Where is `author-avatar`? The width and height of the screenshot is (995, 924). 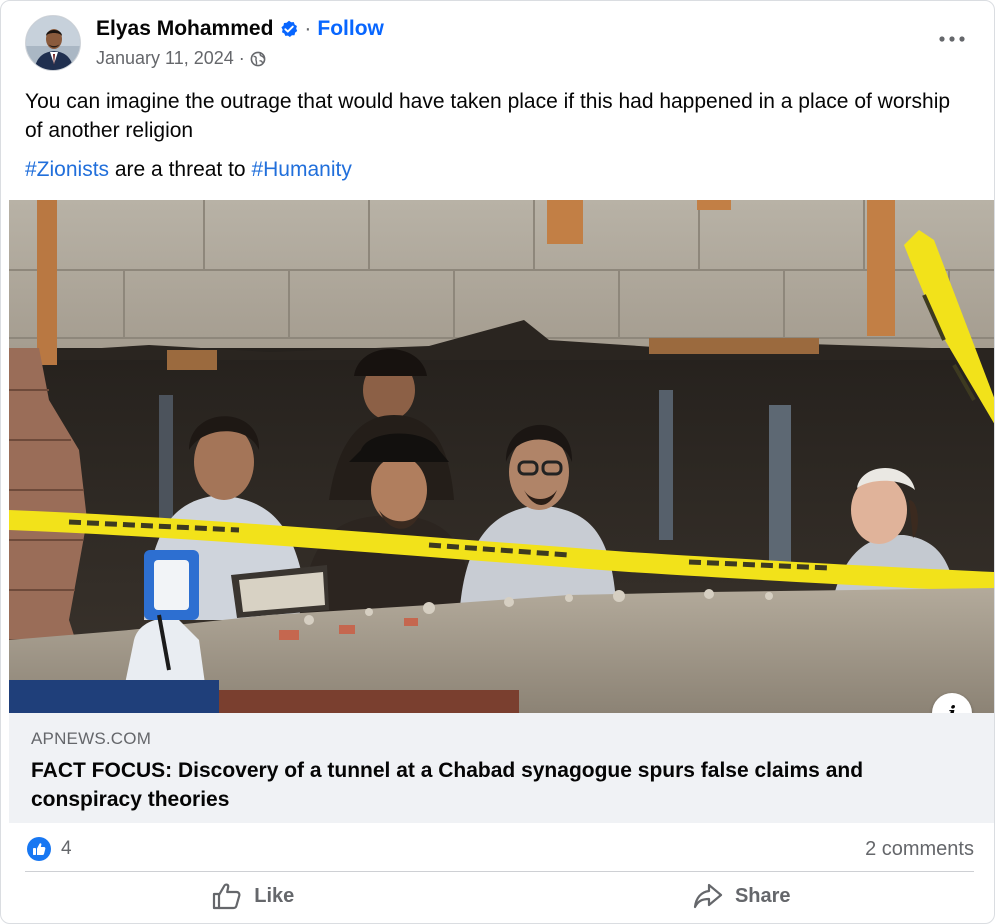
author-avatar is located at coordinates (53, 43).